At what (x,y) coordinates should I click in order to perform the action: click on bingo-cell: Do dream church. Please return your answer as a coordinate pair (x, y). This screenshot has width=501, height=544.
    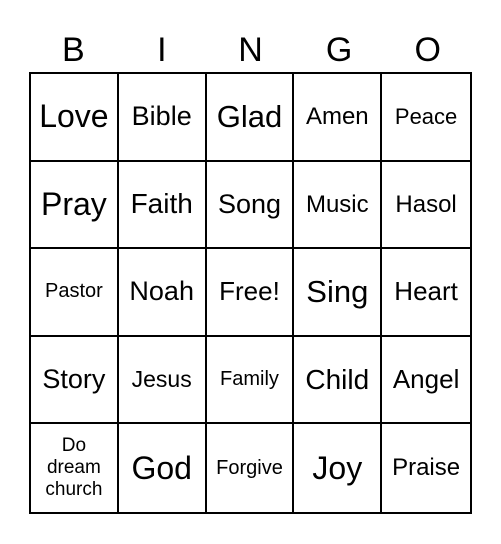
    Looking at the image, I should click on (75, 468).